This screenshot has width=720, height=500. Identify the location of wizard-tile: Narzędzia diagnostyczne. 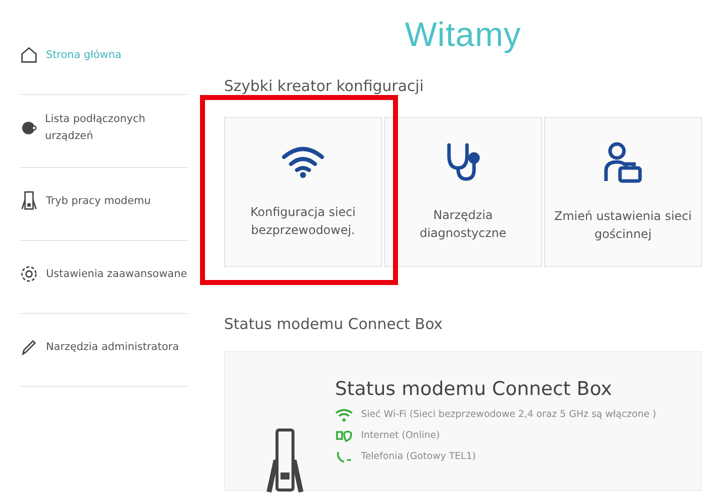
(463, 192).